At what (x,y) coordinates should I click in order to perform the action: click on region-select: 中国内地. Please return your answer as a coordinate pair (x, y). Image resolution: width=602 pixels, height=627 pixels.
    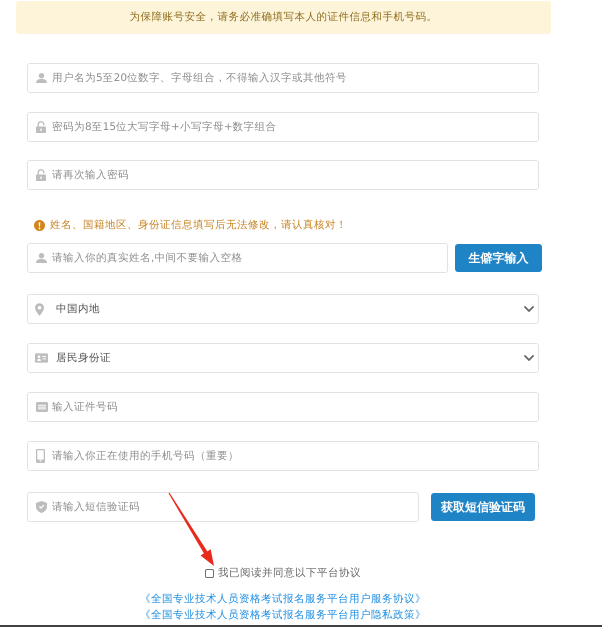
    Looking at the image, I should click on (283, 309).